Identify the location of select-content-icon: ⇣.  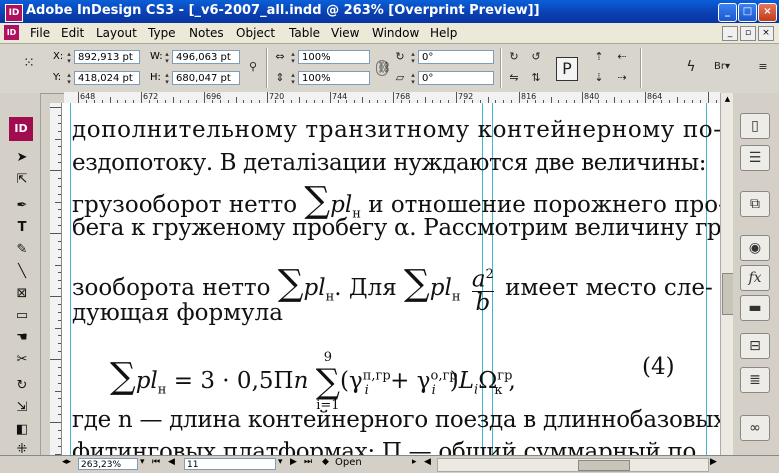
(599, 78).